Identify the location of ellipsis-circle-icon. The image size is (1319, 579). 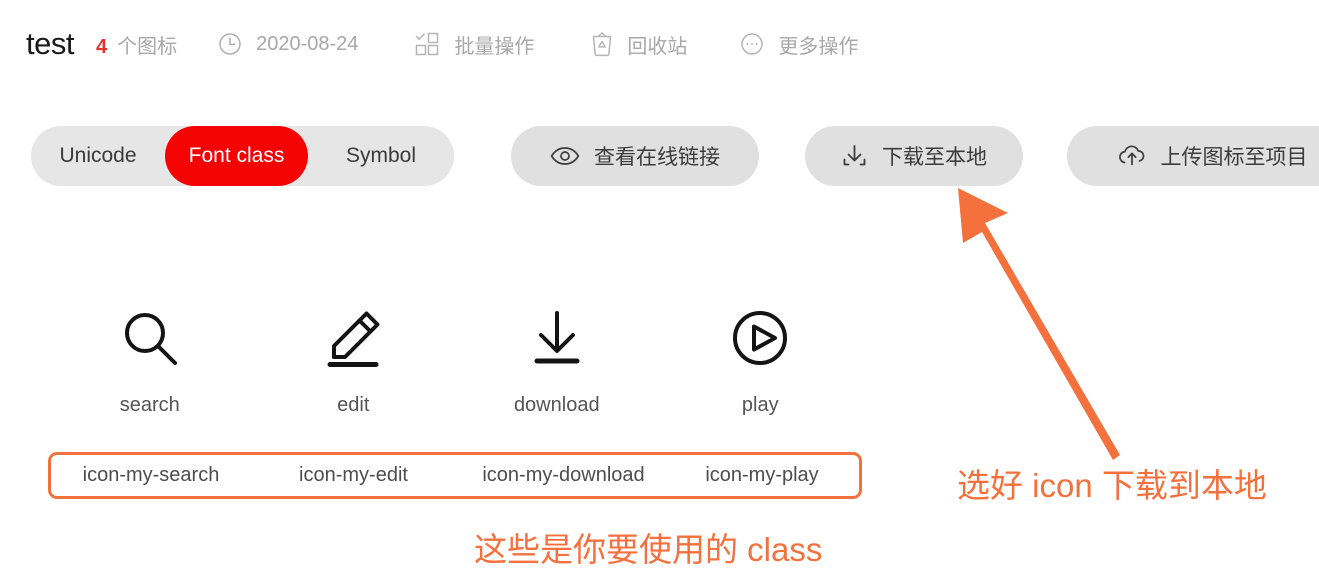
(752, 44).